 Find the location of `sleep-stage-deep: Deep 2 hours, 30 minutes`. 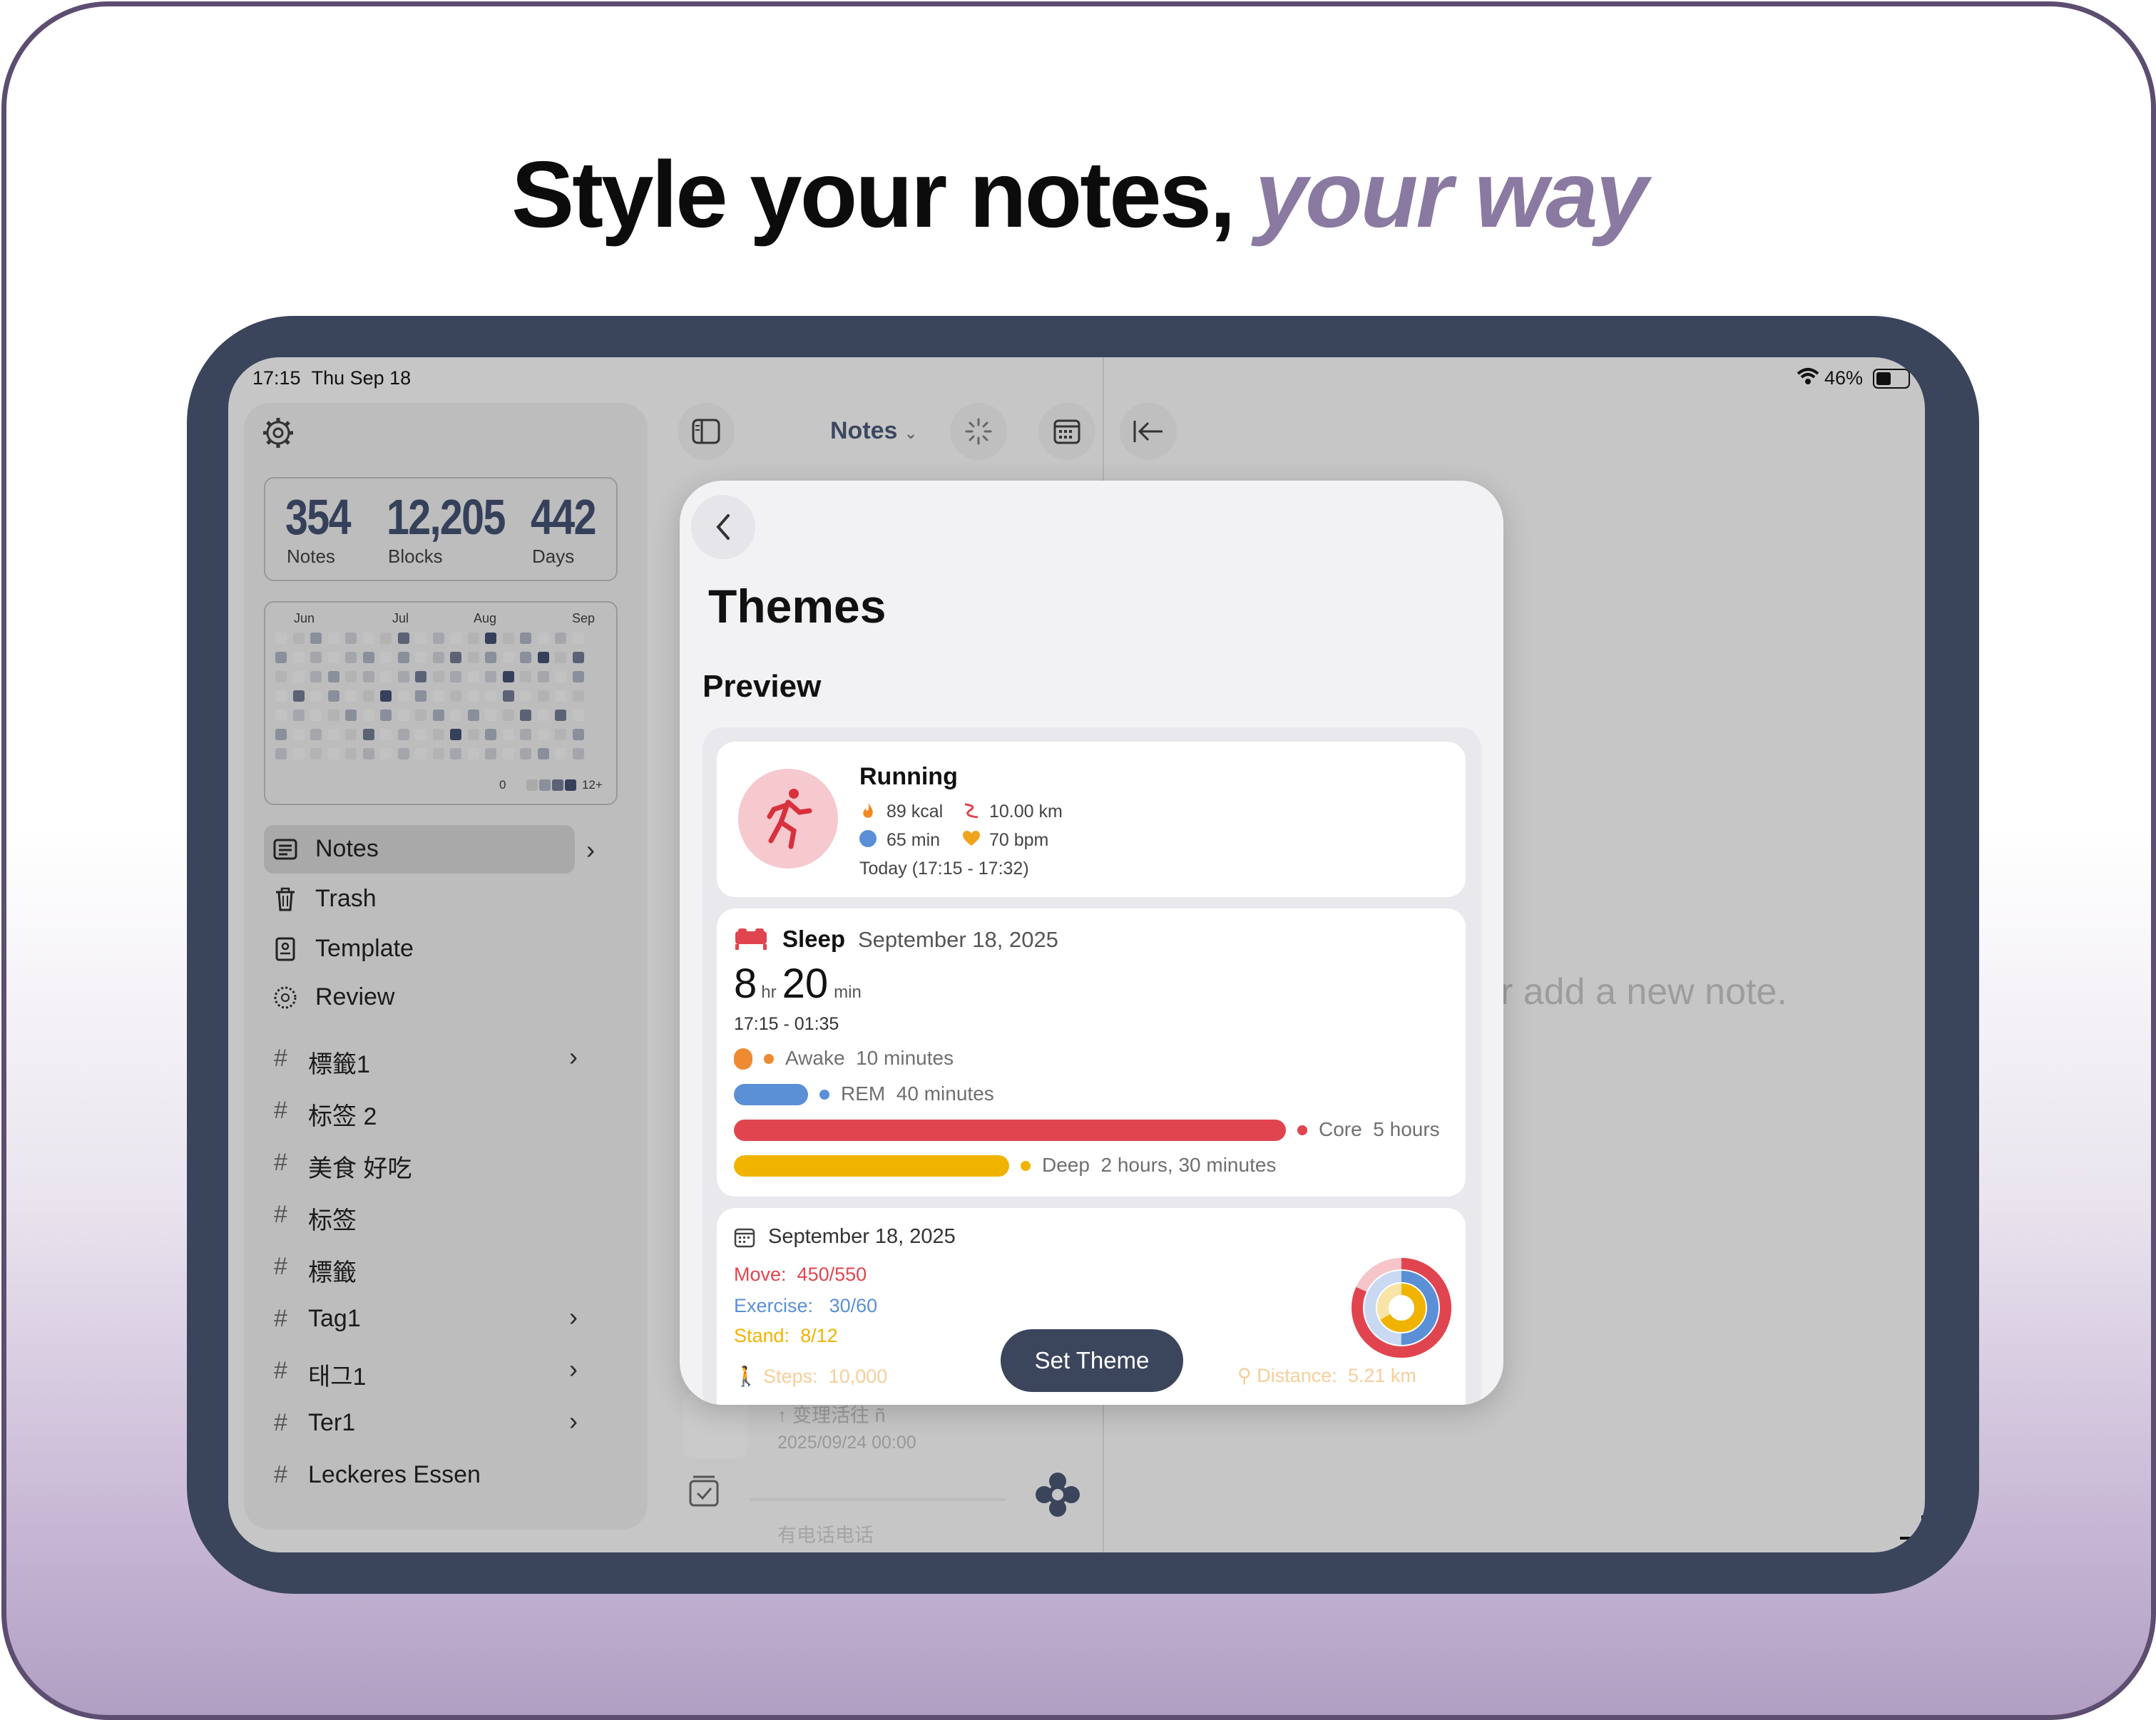

sleep-stage-deep: Deep 2 hours, 30 minutes is located at coordinates (1159, 1165).